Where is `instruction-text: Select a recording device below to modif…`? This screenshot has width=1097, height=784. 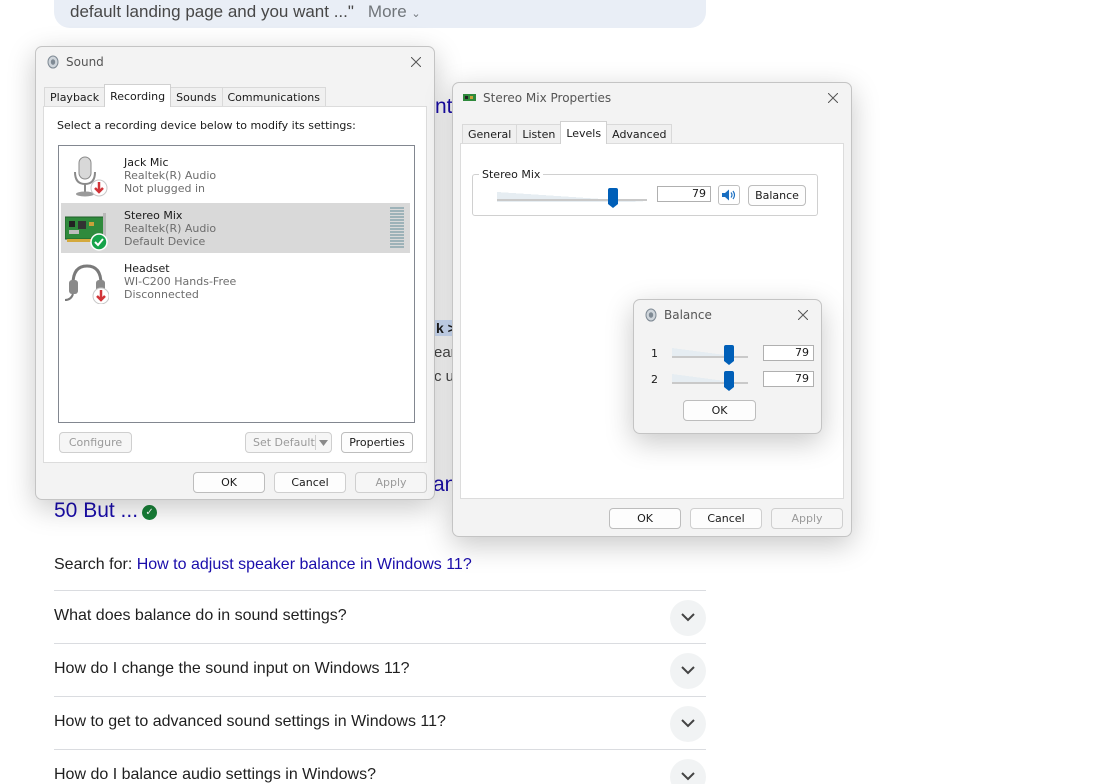 instruction-text: Select a recording device below to modif… is located at coordinates (206, 125).